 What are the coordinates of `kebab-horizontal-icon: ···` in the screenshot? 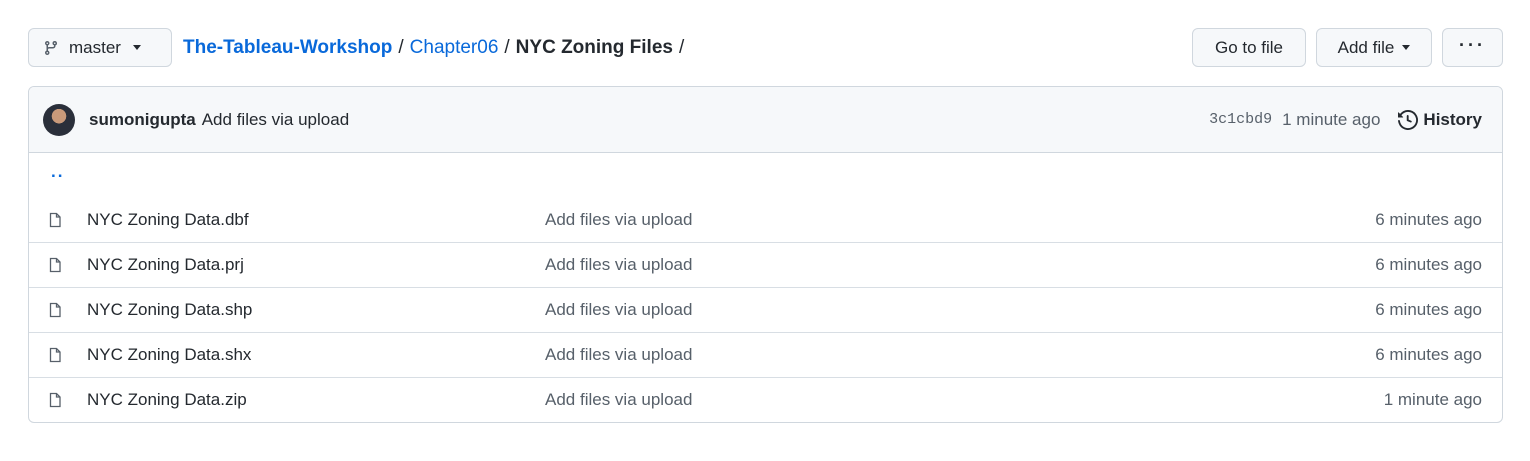 It's located at (1472, 44).